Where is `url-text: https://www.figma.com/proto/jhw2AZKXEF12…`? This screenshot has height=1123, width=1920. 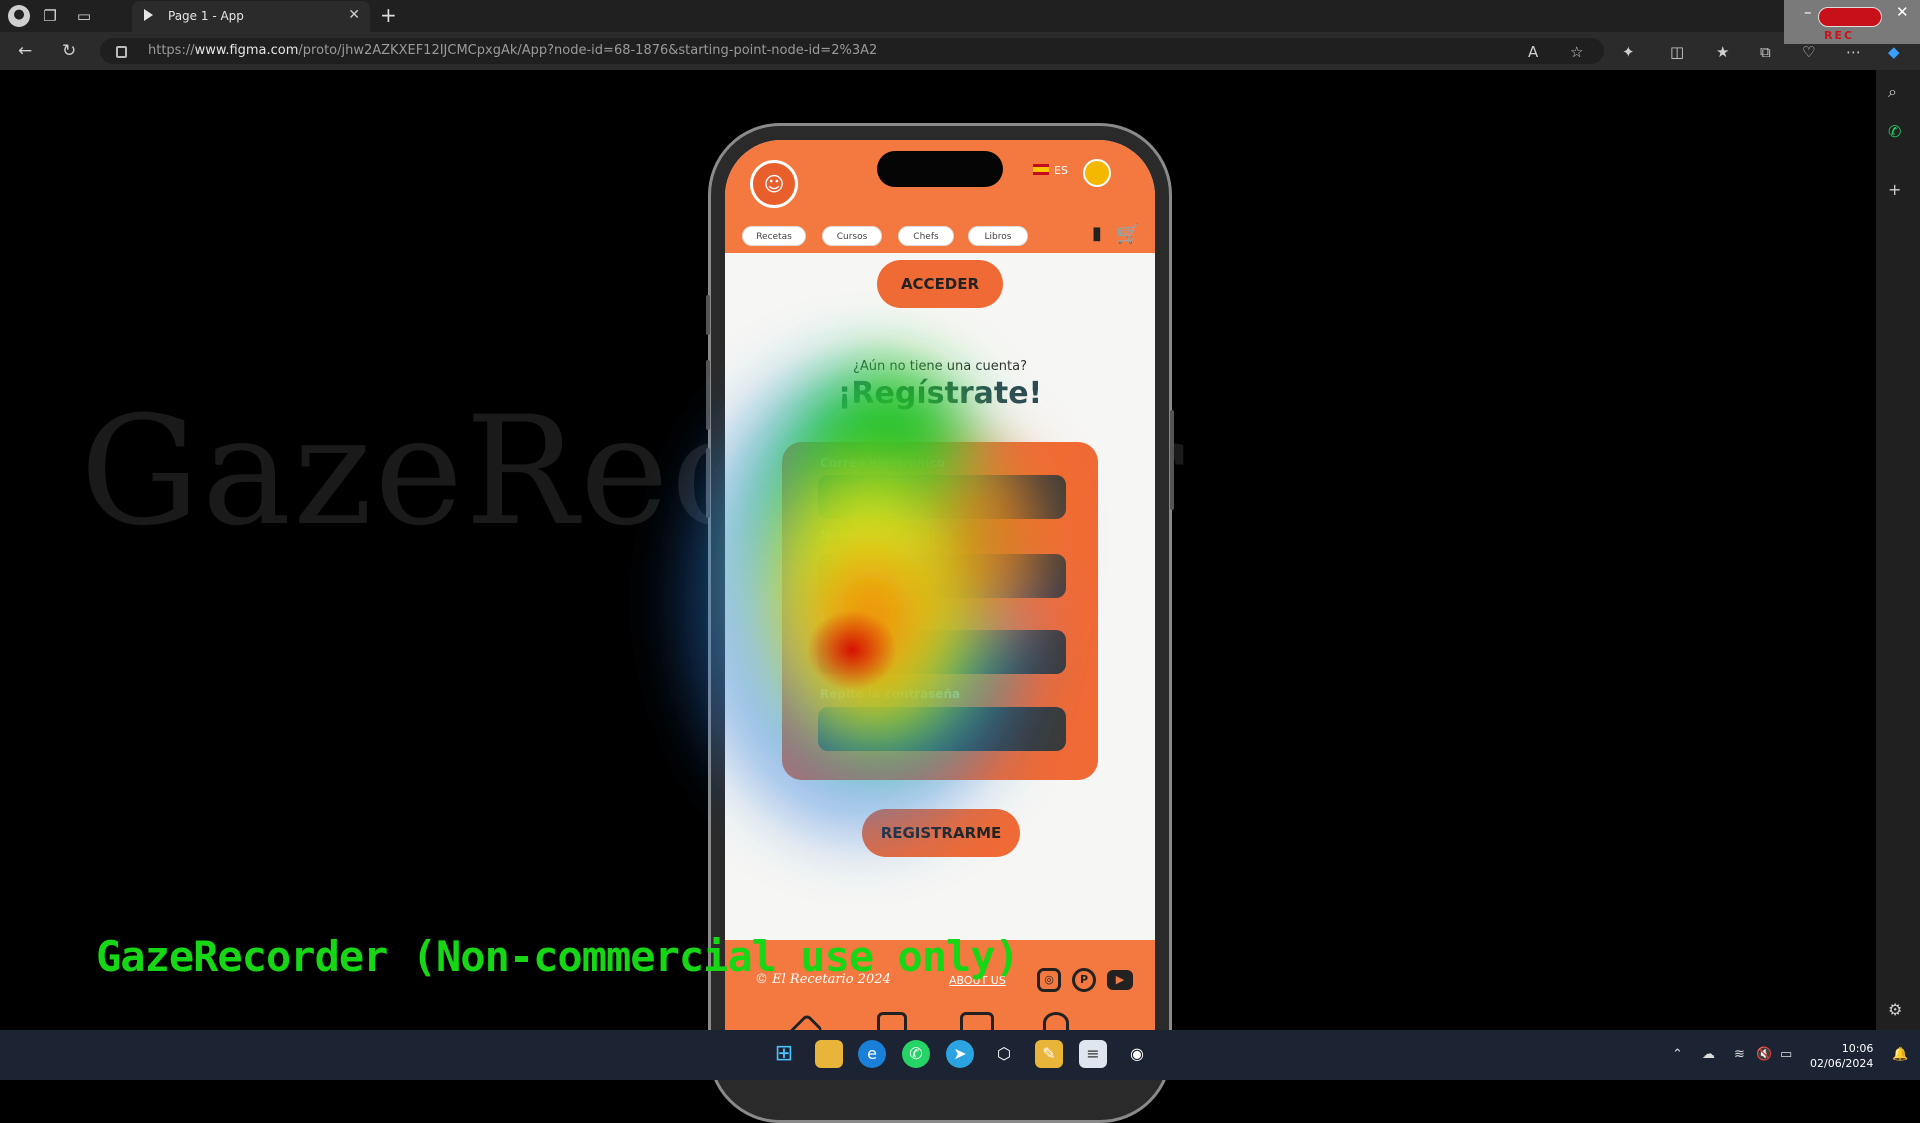
url-text: https://www.figma.com/proto/jhw2AZKXEF12… is located at coordinates (513, 50).